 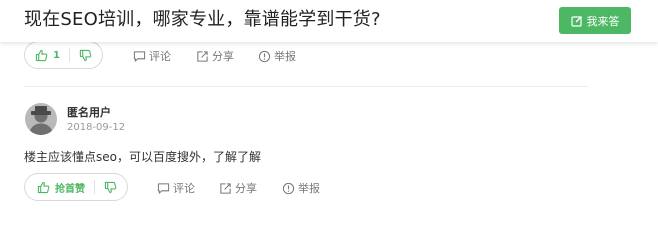 I want to click on answer-divider, so click(x=306, y=86).